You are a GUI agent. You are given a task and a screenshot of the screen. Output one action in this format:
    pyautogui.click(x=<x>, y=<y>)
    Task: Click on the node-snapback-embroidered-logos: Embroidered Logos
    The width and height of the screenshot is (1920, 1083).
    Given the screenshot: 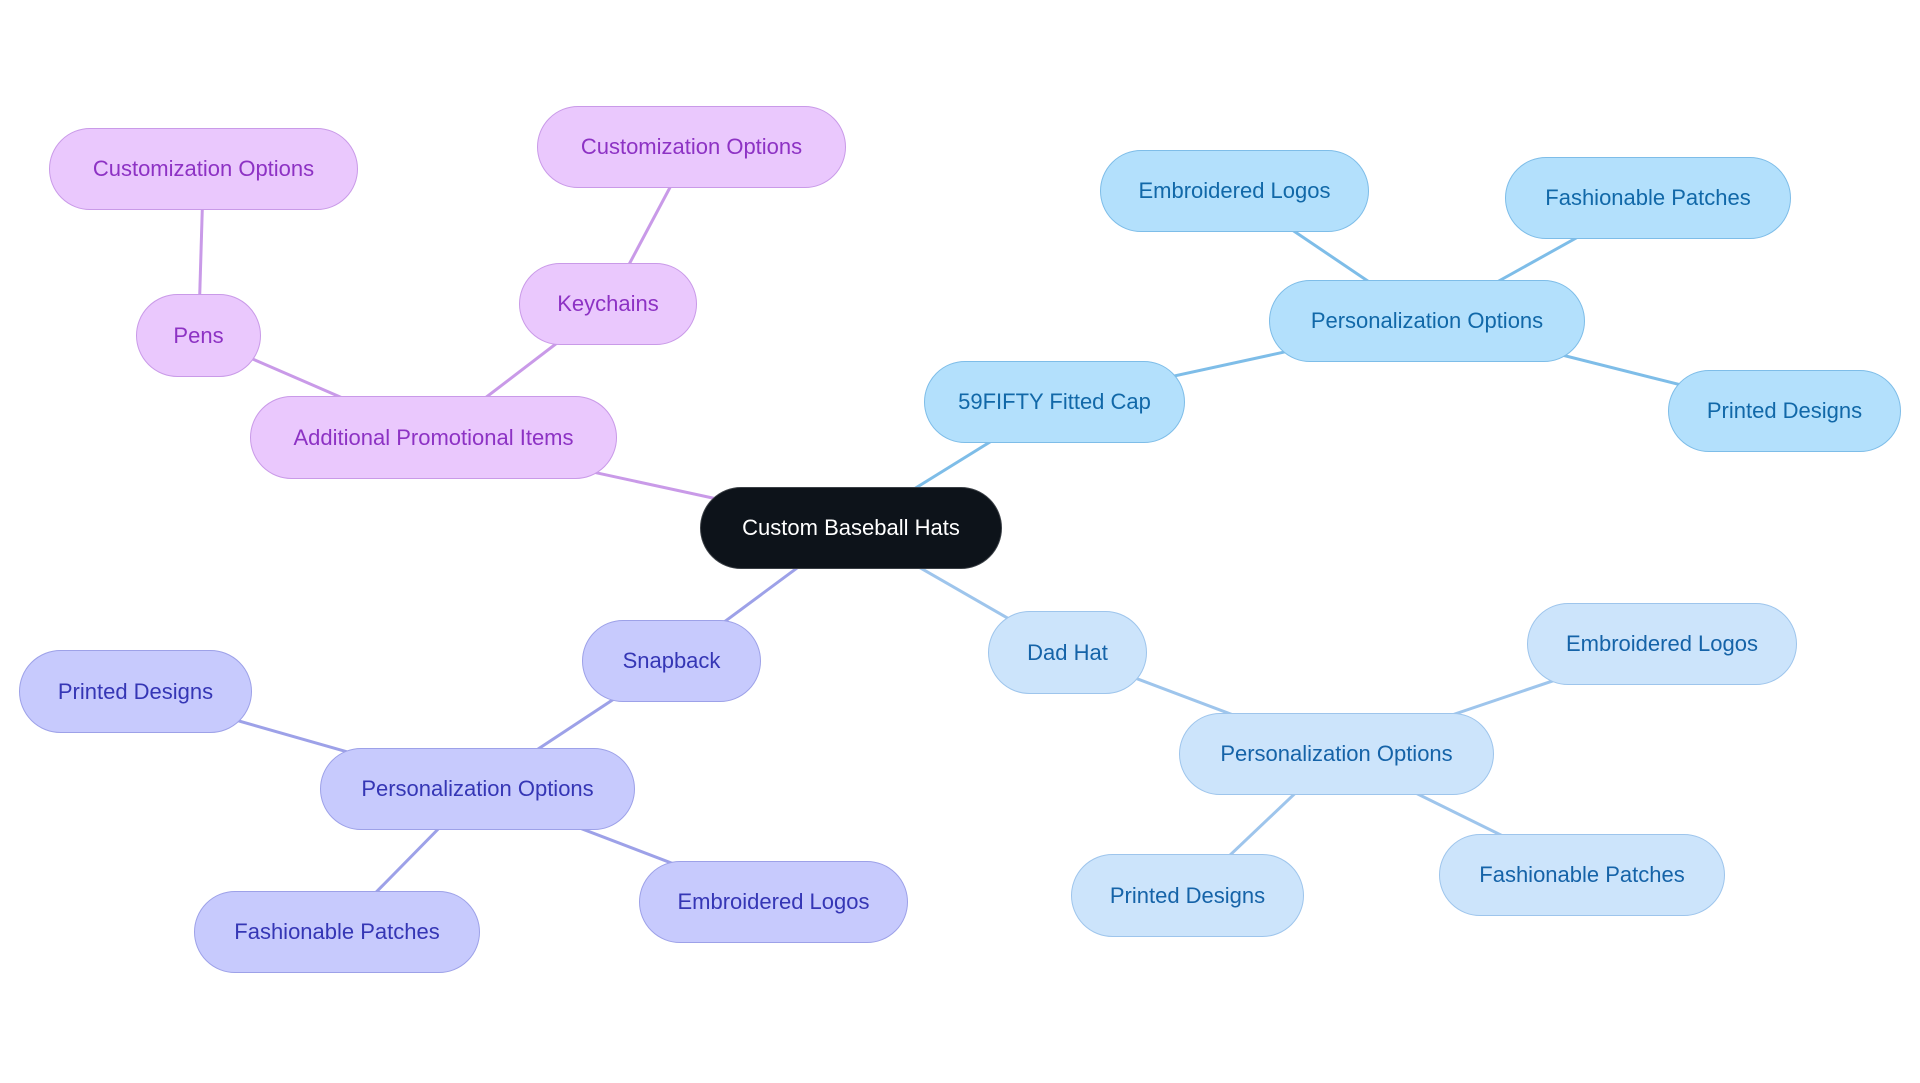 What is the action you would take?
    pyautogui.click(x=773, y=902)
    